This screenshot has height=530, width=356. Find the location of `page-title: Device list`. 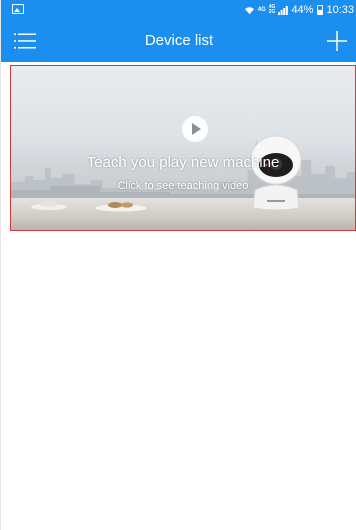

page-title: Device list is located at coordinates (179, 40).